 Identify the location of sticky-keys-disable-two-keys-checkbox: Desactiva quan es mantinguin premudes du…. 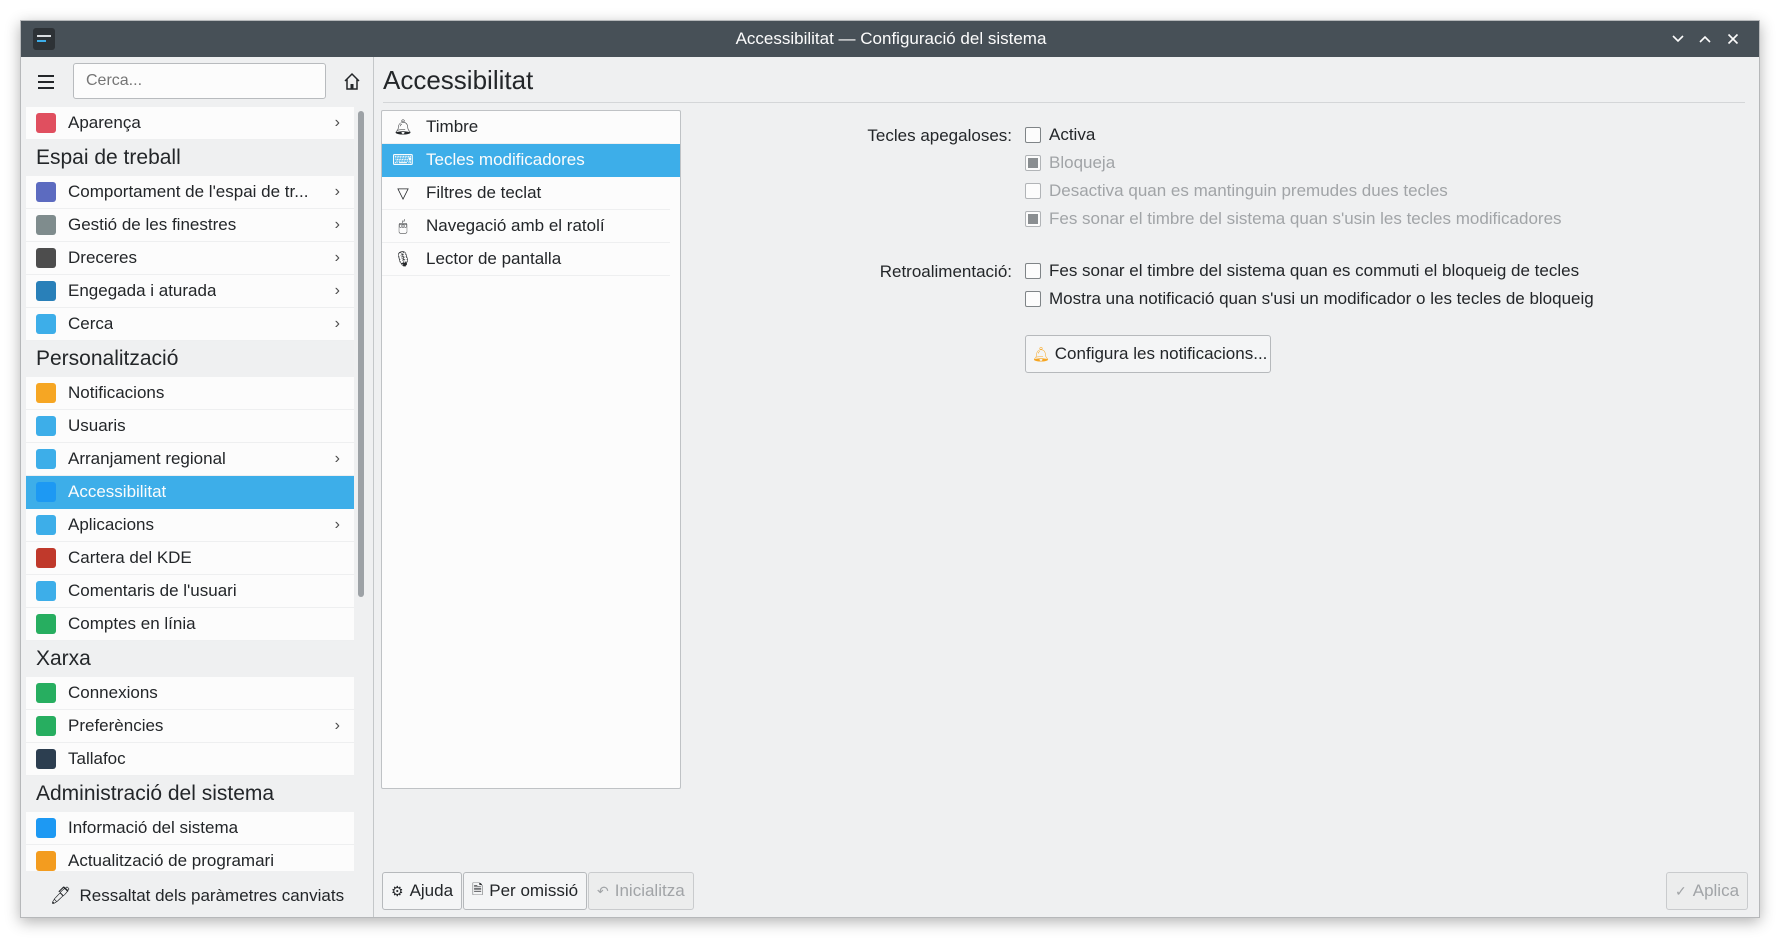
(1236, 191).